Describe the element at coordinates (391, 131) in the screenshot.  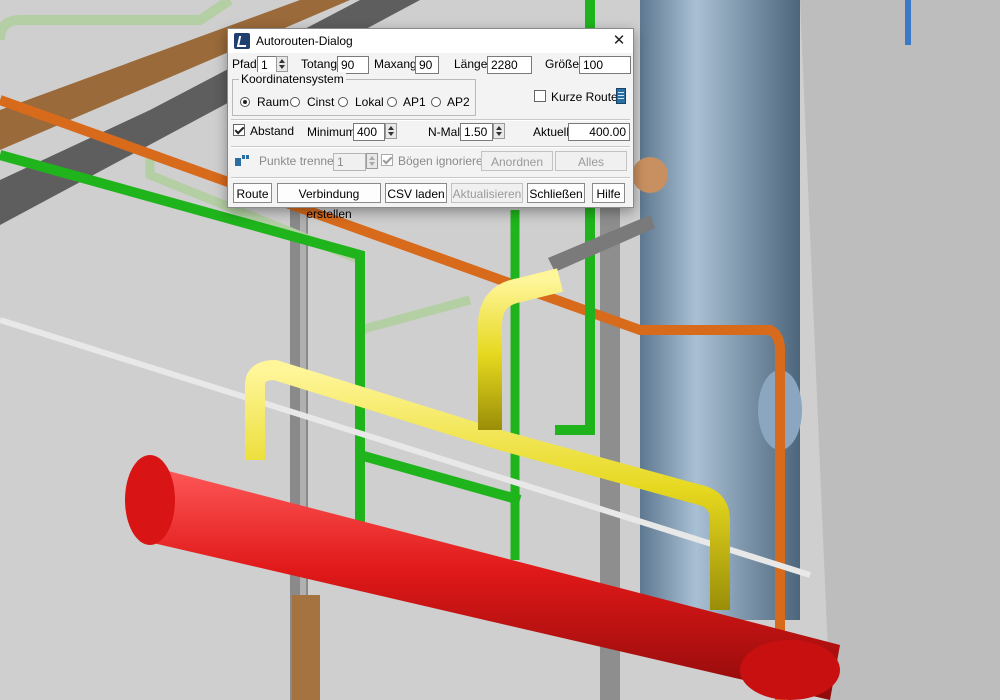
I see `minimum-spinner` at that location.